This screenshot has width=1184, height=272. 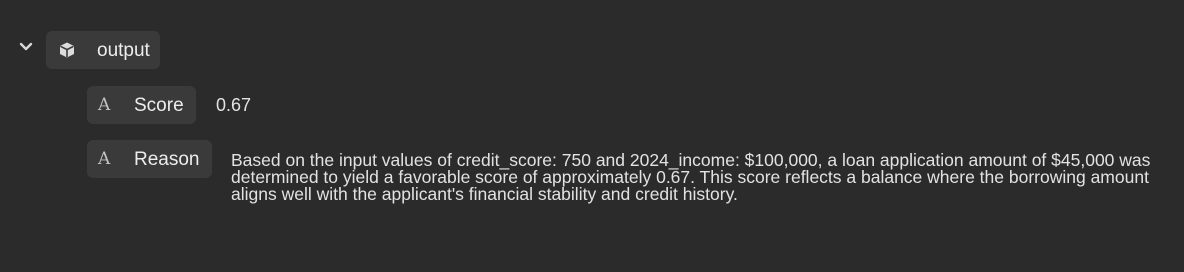 What do you see at coordinates (26, 47) in the screenshot?
I see `chevron-down-icon` at bounding box center [26, 47].